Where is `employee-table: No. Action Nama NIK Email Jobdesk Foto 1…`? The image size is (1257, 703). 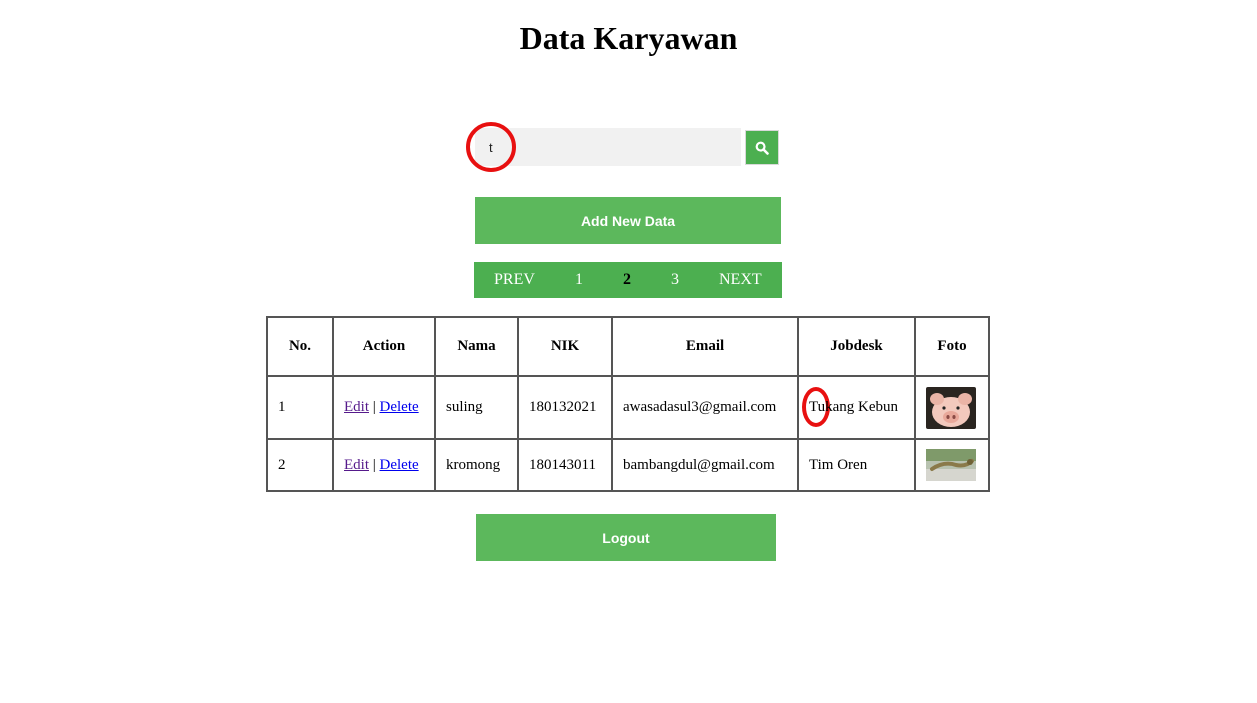
employee-table: No. Action Nama NIK Email Jobdesk Foto 1… is located at coordinates (628, 404).